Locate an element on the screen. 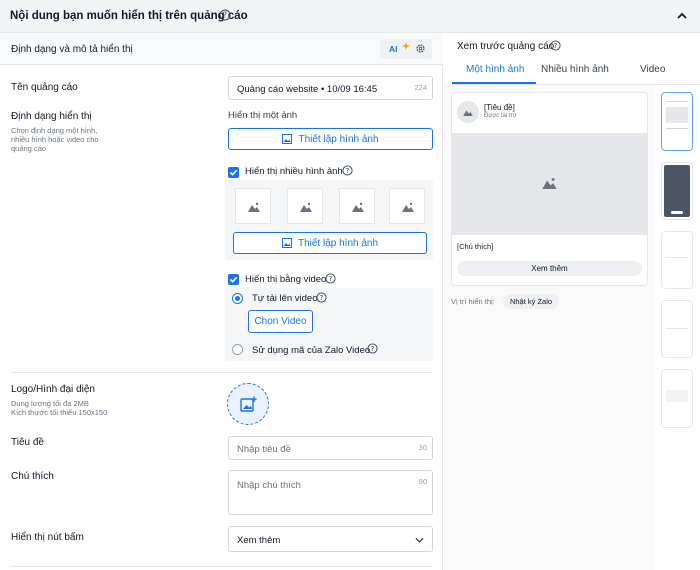 This screenshot has height=570, width=700. cta-button-label: Hiển thị nút bấm is located at coordinates (47, 537).